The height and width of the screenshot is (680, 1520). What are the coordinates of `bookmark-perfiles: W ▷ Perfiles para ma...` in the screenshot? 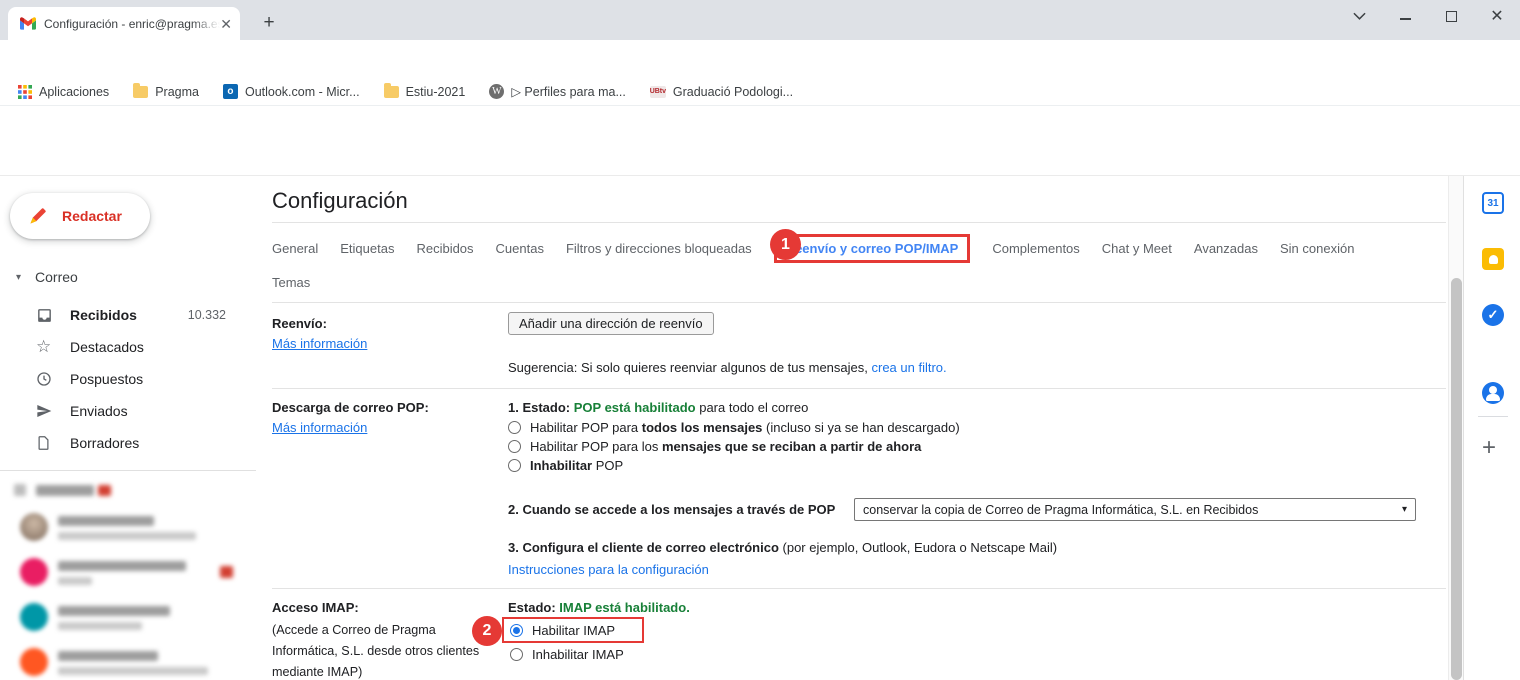 It's located at (557, 91).